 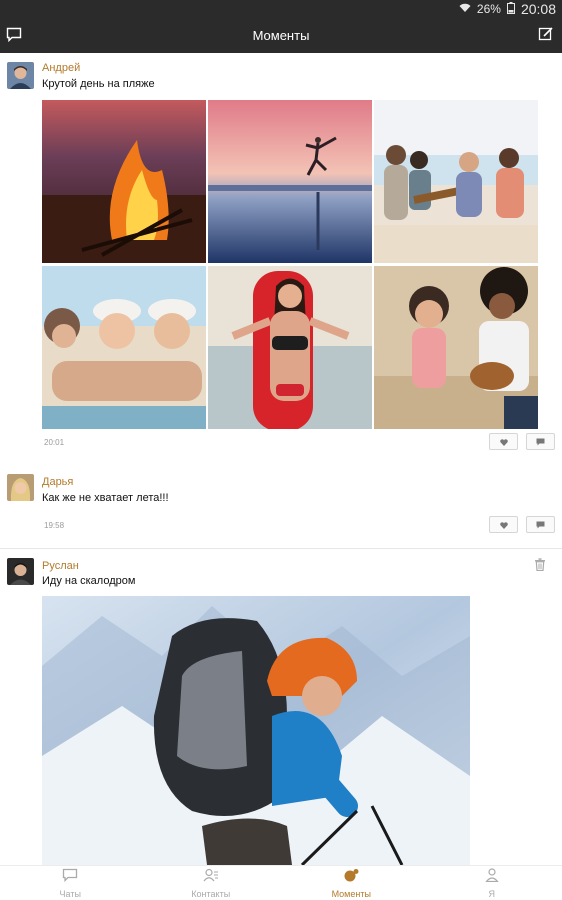 What do you see at coordinates (465, 9) in the screenshot?
I see `wifi-icon` at bounding box center [465, 9].